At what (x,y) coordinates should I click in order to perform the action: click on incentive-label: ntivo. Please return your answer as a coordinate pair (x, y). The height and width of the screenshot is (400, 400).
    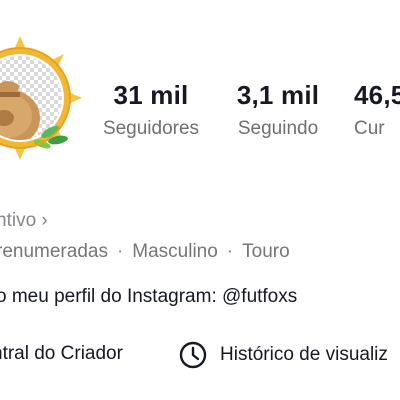
    Looking at the image, I should click on (18, 220).